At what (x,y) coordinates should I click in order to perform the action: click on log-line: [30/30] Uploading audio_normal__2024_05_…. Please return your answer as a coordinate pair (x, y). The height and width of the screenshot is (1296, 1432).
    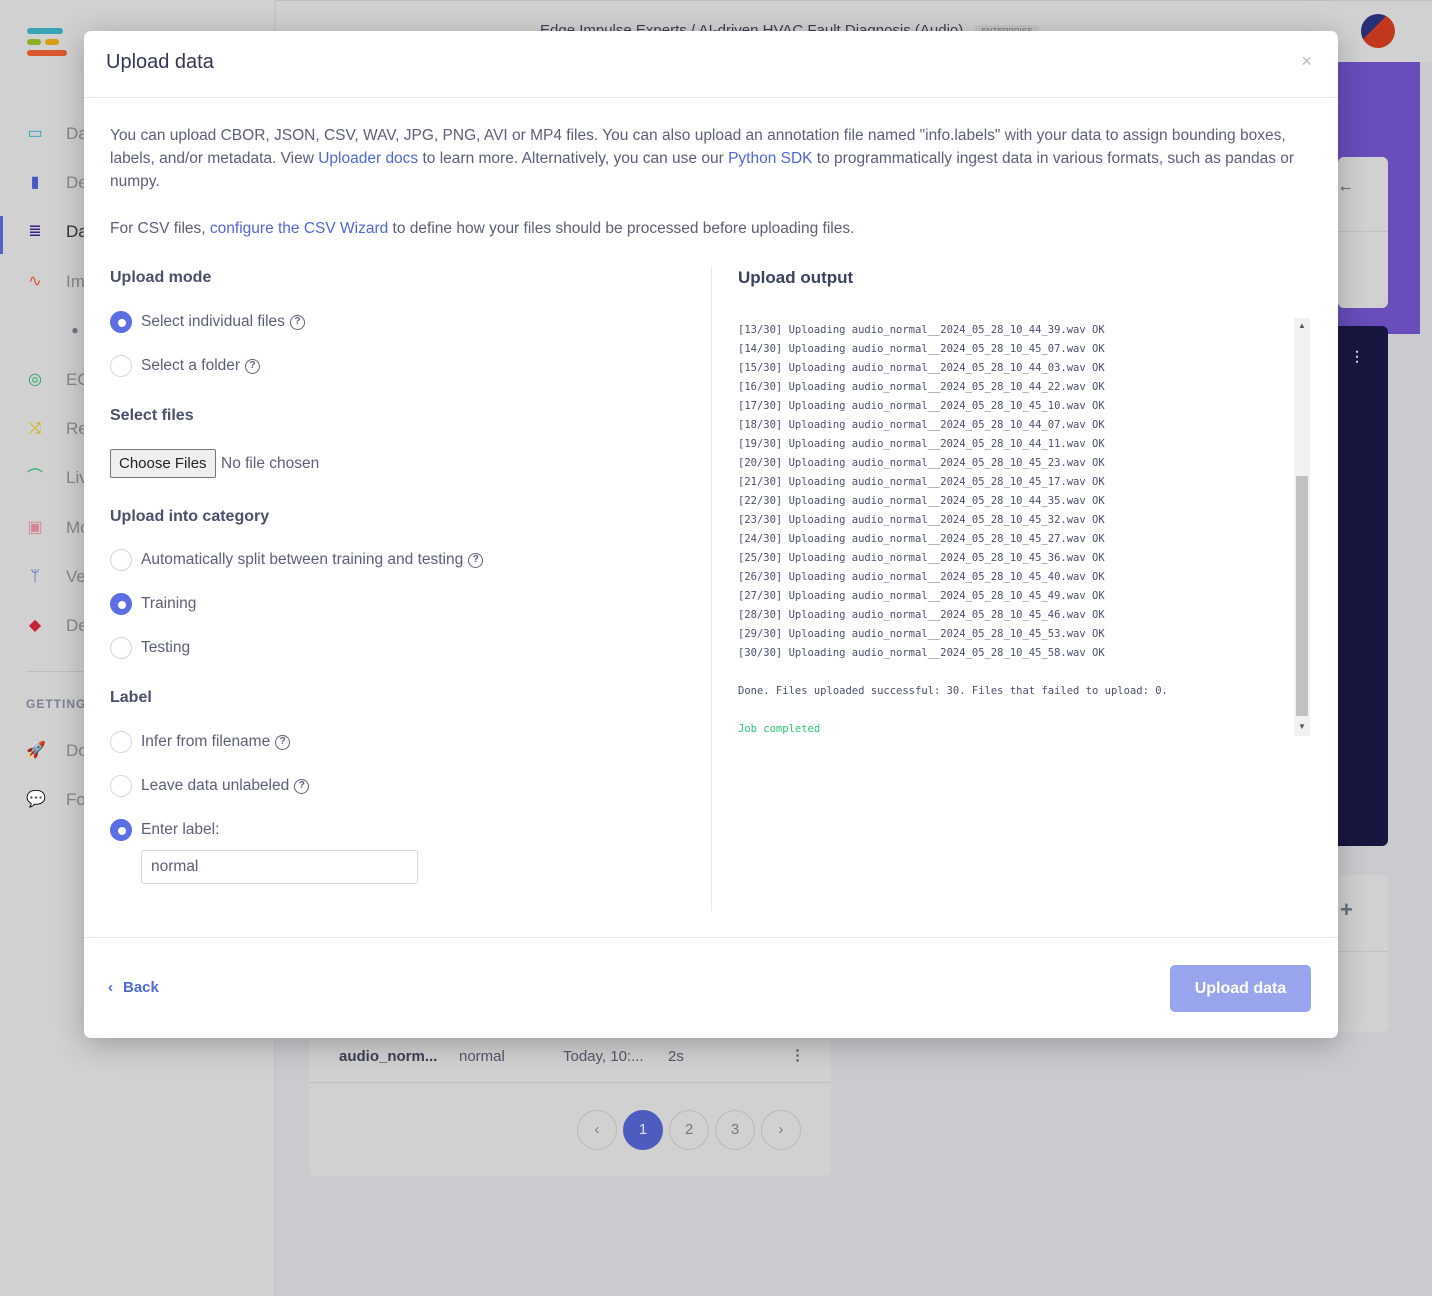
    Looking at the image, I should click on (921, 653).